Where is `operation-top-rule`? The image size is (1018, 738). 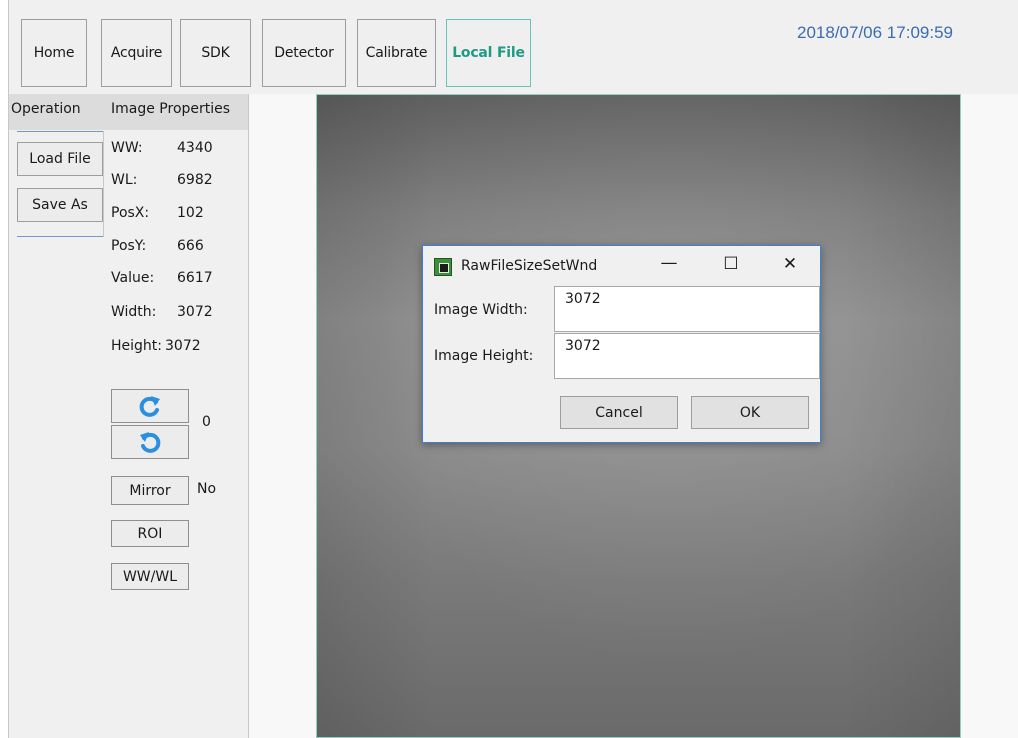 operation-top-rule is located at coordinates (60, 131).